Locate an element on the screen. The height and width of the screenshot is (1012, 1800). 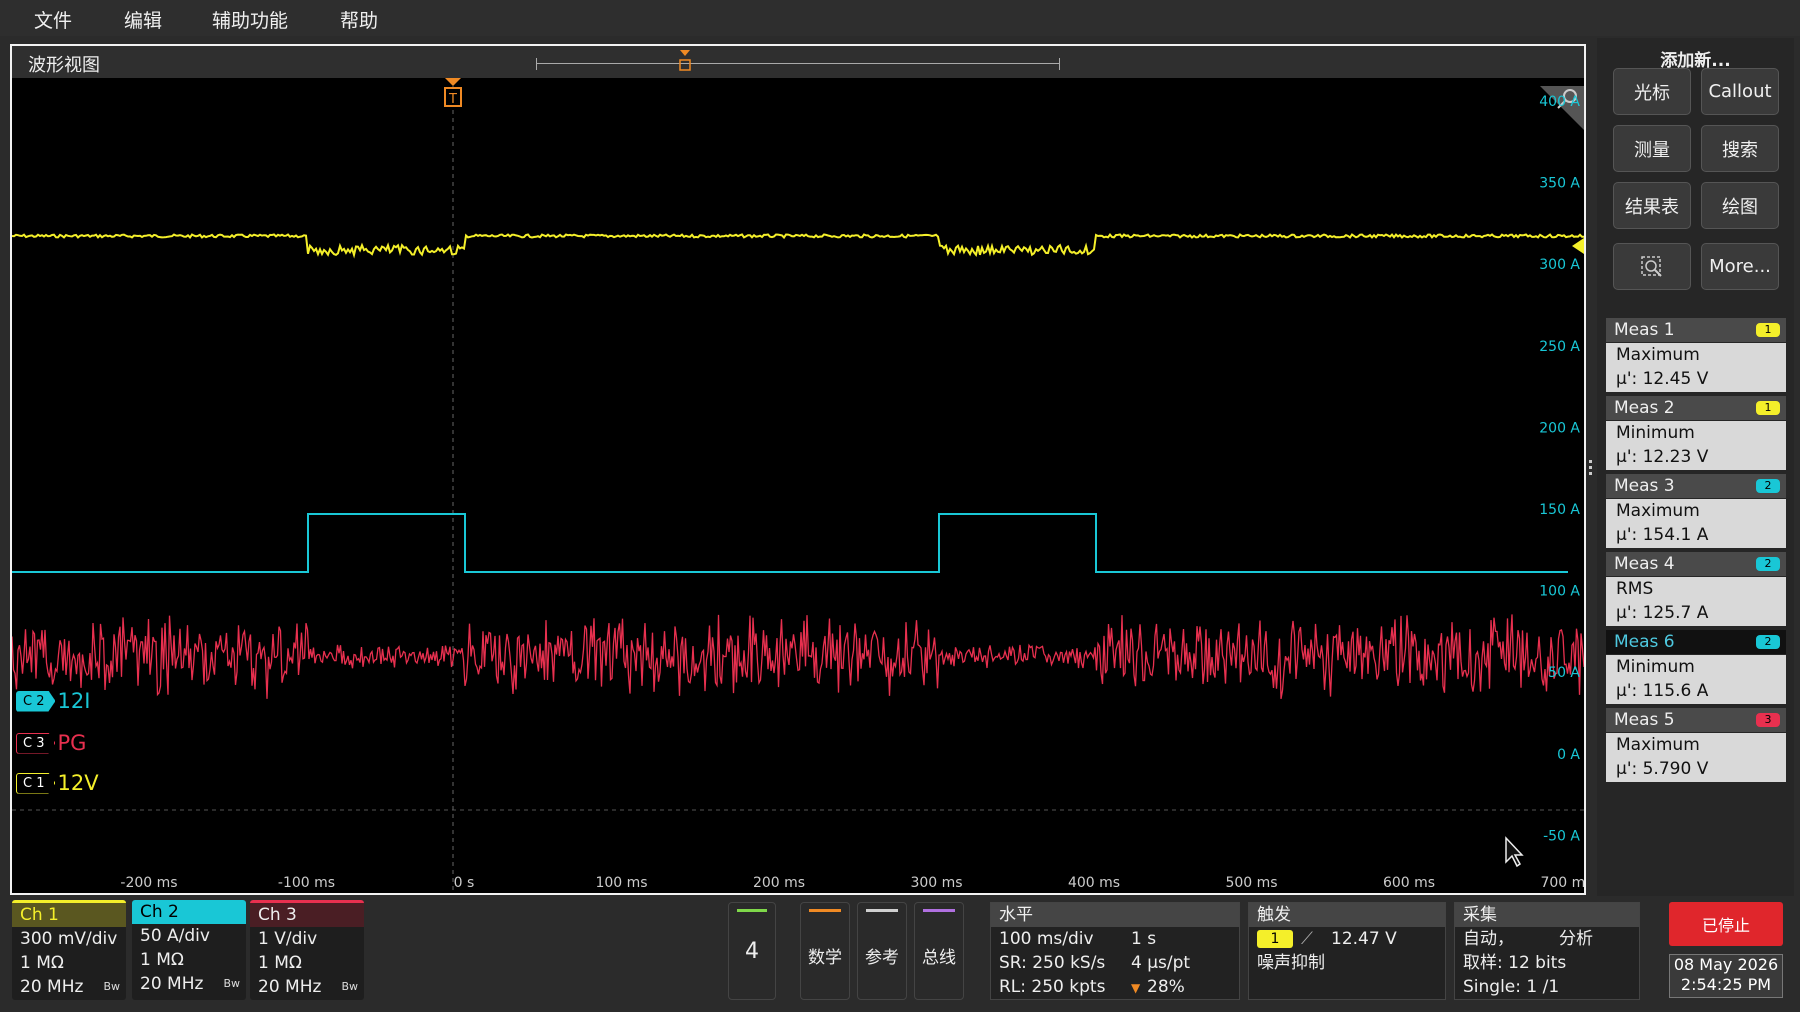
ch3-waveform is located at coordinates (798, 657).